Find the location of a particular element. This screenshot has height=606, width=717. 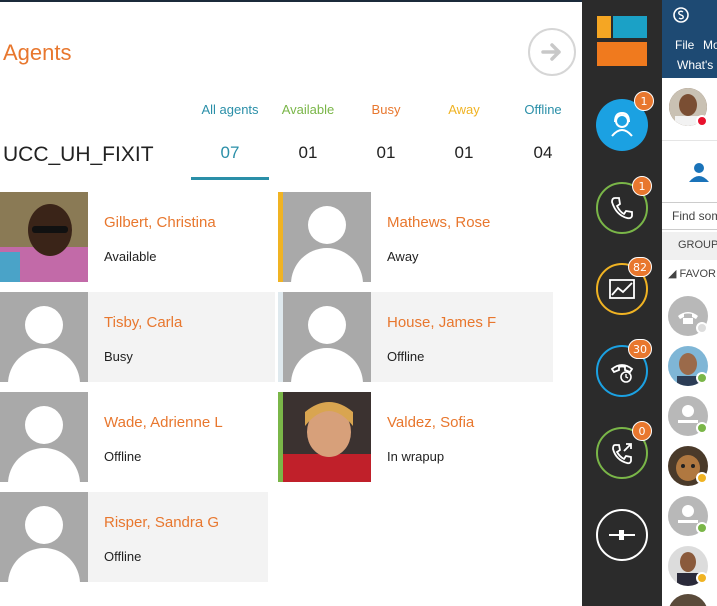

slider-icon is located at coordinates (622, 535).